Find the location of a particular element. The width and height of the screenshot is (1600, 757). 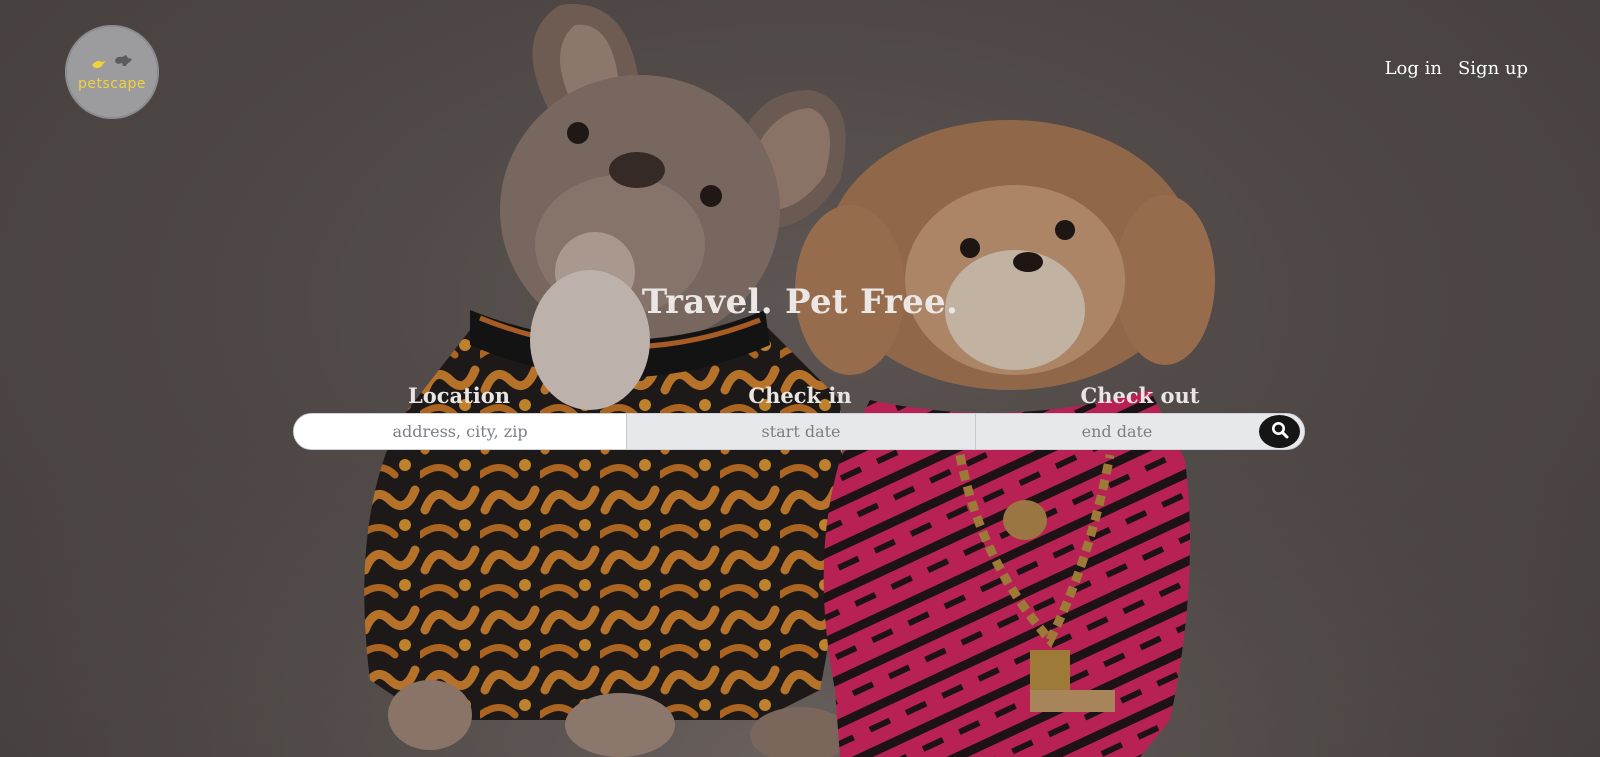

location-field is located at coordinates (460, 431).